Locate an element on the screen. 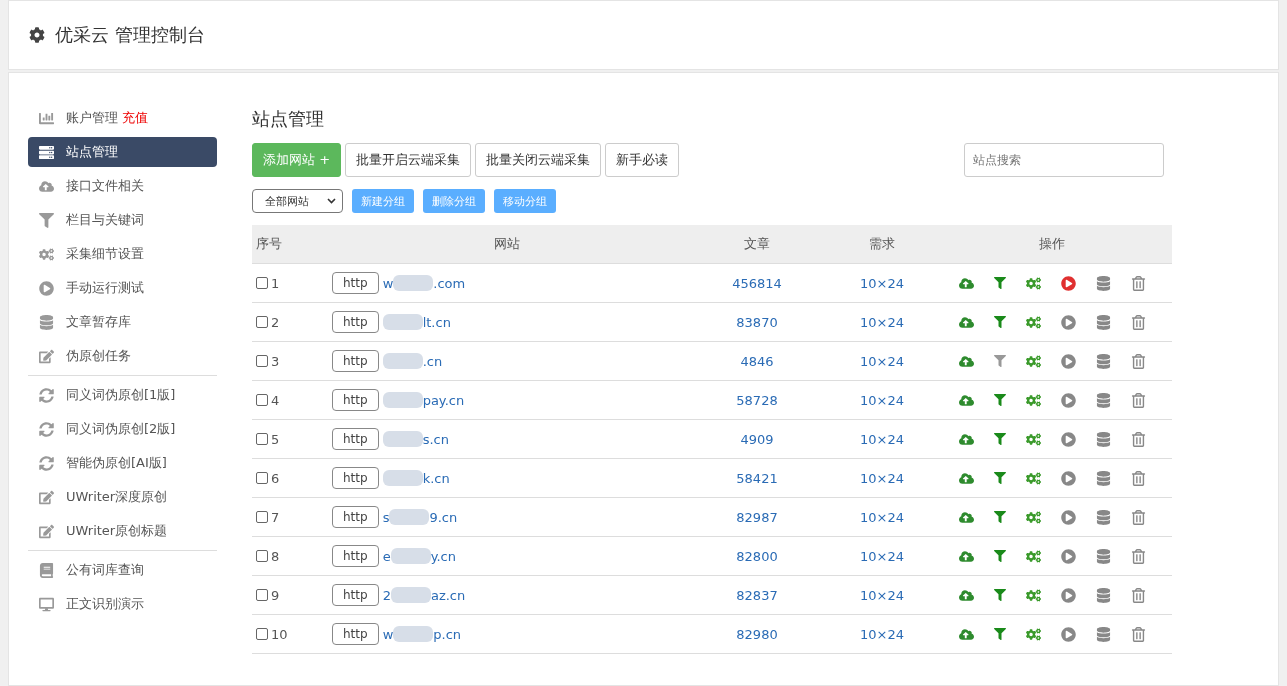 This screenshot has width=1287, height=686. site-link: y.cn is located at coordinates (443, 556).